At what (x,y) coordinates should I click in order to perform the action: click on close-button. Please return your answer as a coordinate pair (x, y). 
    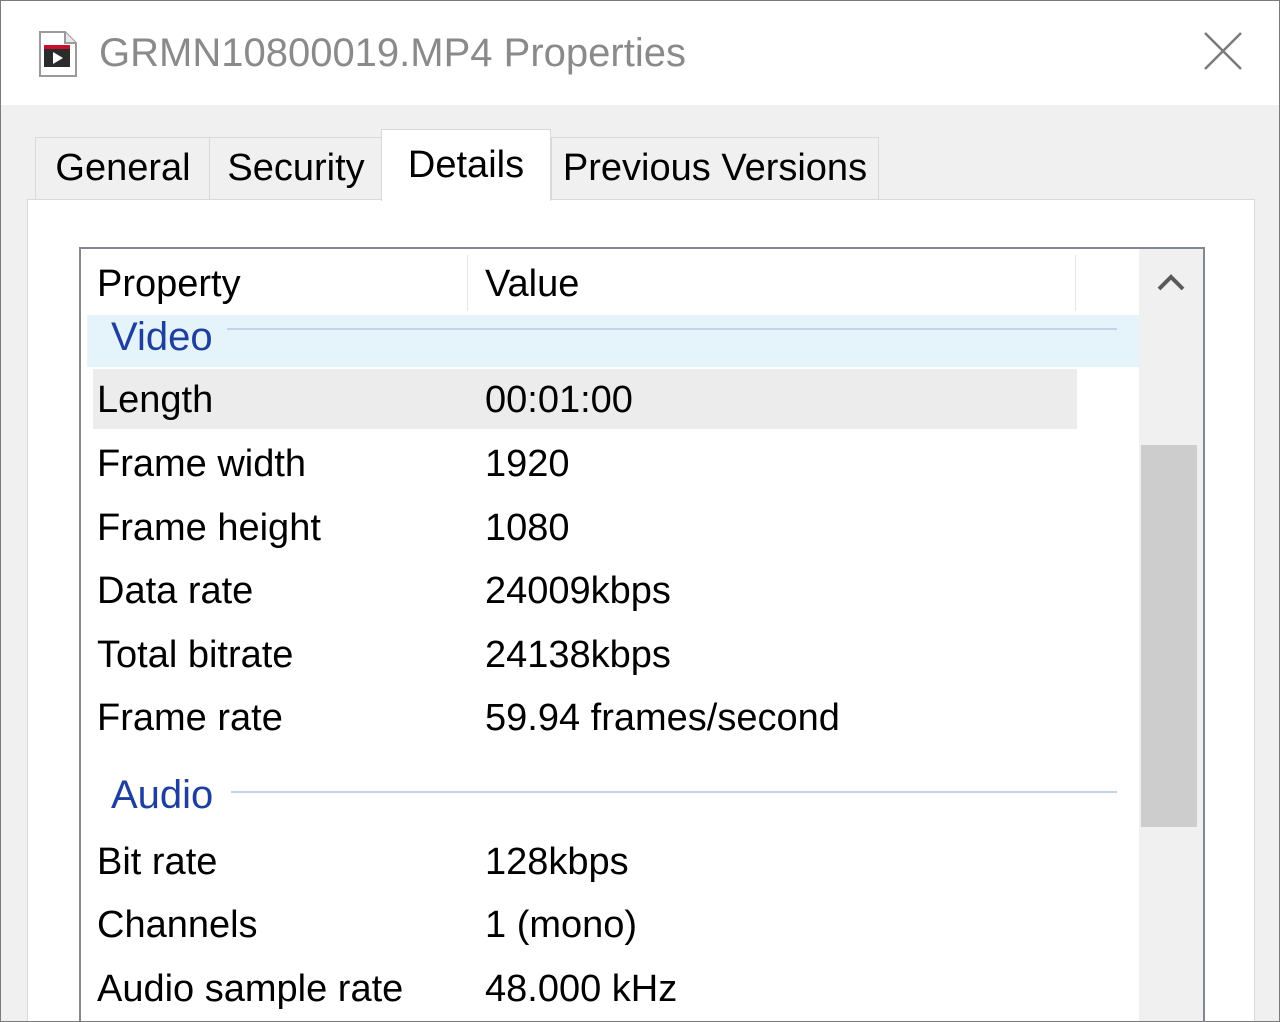
    Looking at the image, I should click on (1223, 53).